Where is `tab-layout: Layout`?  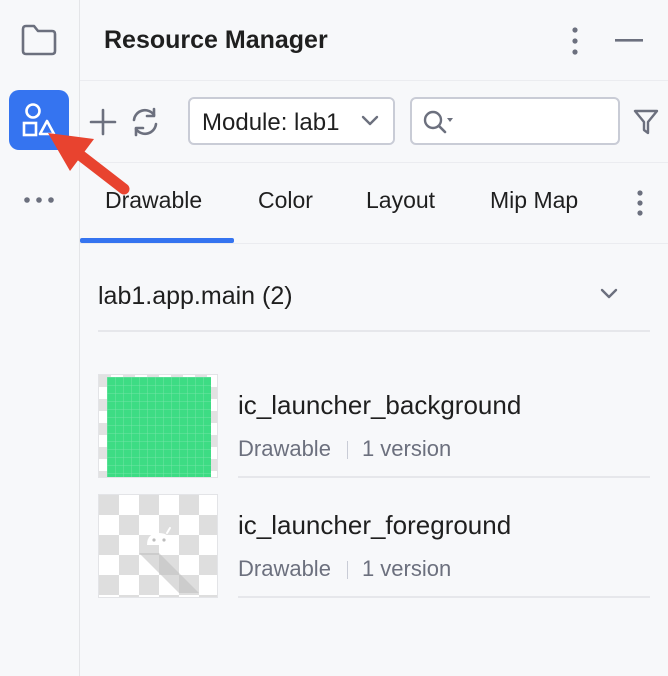 tab-layout: Layout is located at coordinates (400, 200).